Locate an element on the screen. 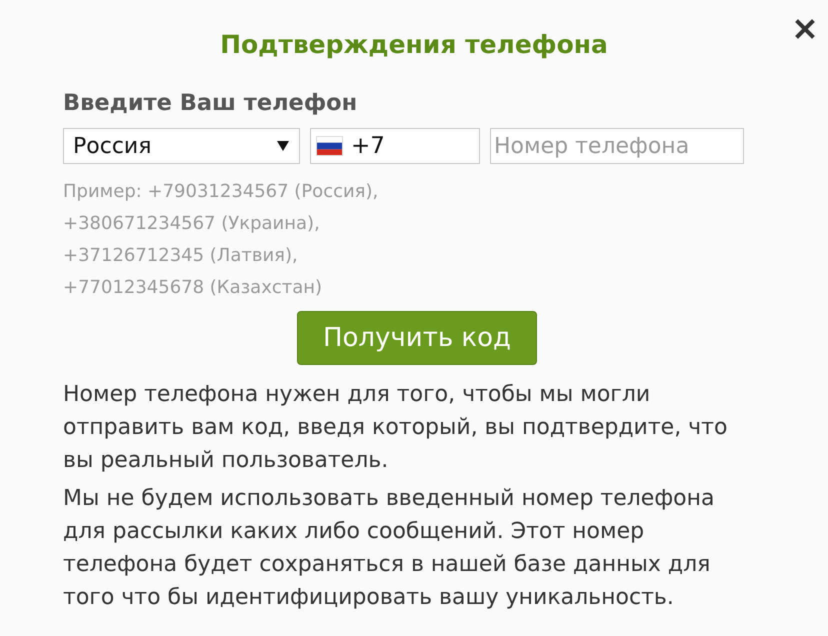 This screenshot has height=636, width=828. dialog-title: Подтверждения телефона is located at coordinates (414, 45).